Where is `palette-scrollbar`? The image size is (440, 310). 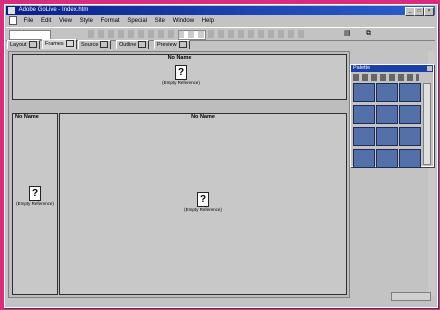
palette-scrollbar is located at coordinates (427, 124).